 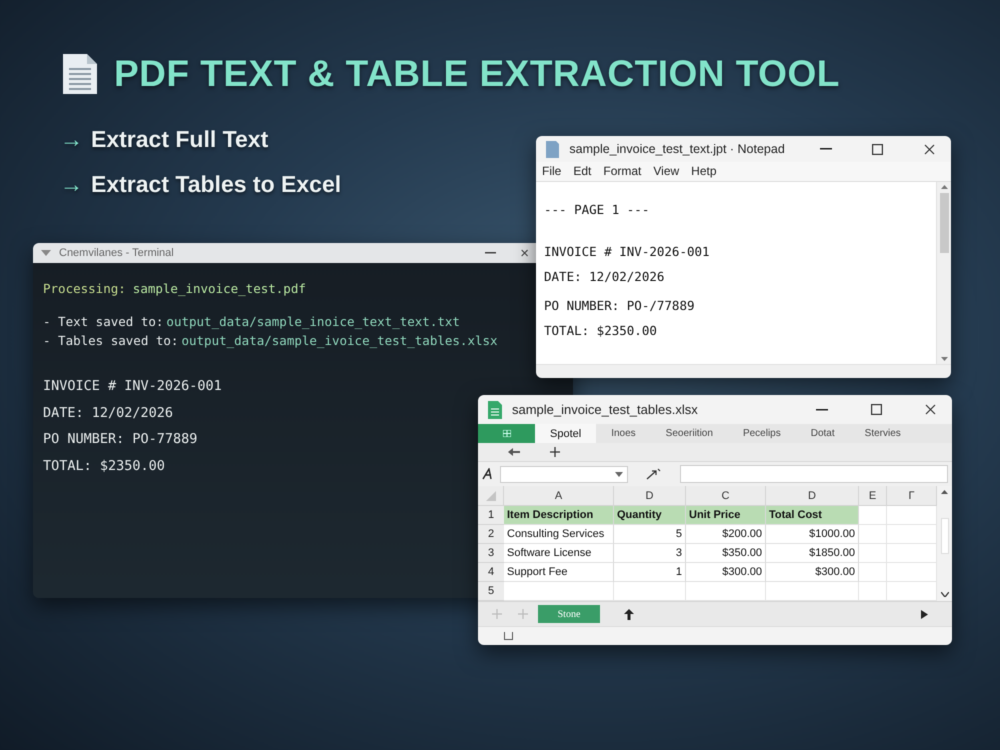 I want to click on window-title: Cnemvilanes - Terminal, so click(x=116, y=253).